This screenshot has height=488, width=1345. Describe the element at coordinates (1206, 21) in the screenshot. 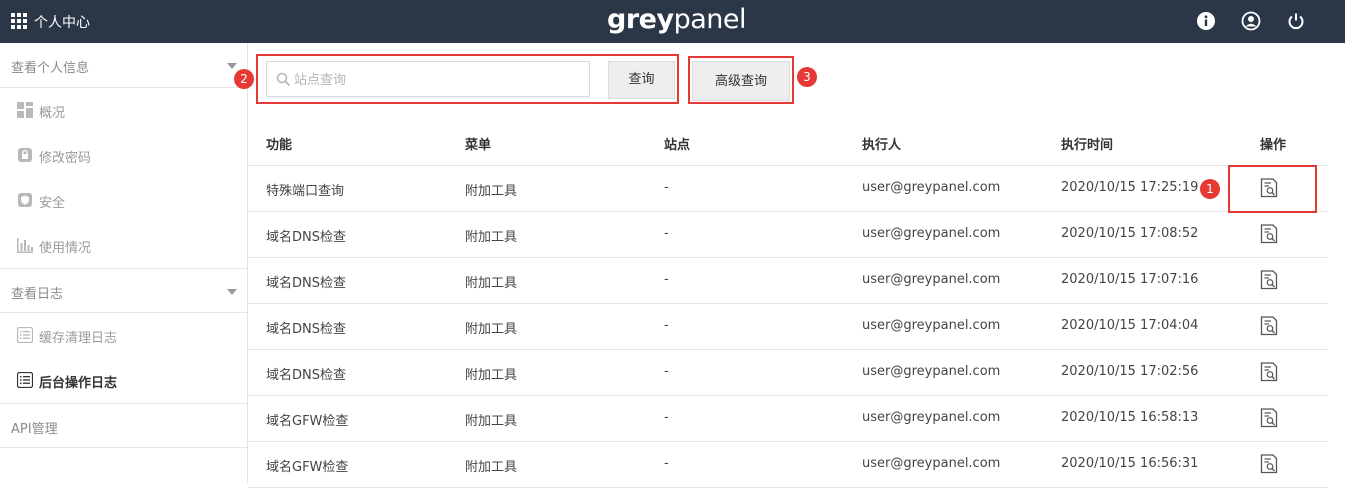

I see `info-icon` at that location.